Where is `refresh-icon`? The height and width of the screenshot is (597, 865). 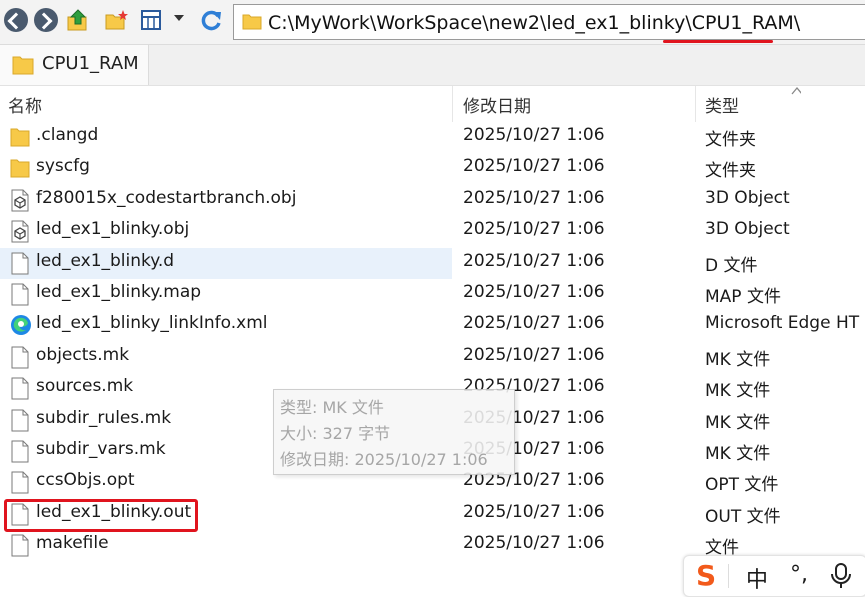 refresh-icon is located at coordinates (211, 20).